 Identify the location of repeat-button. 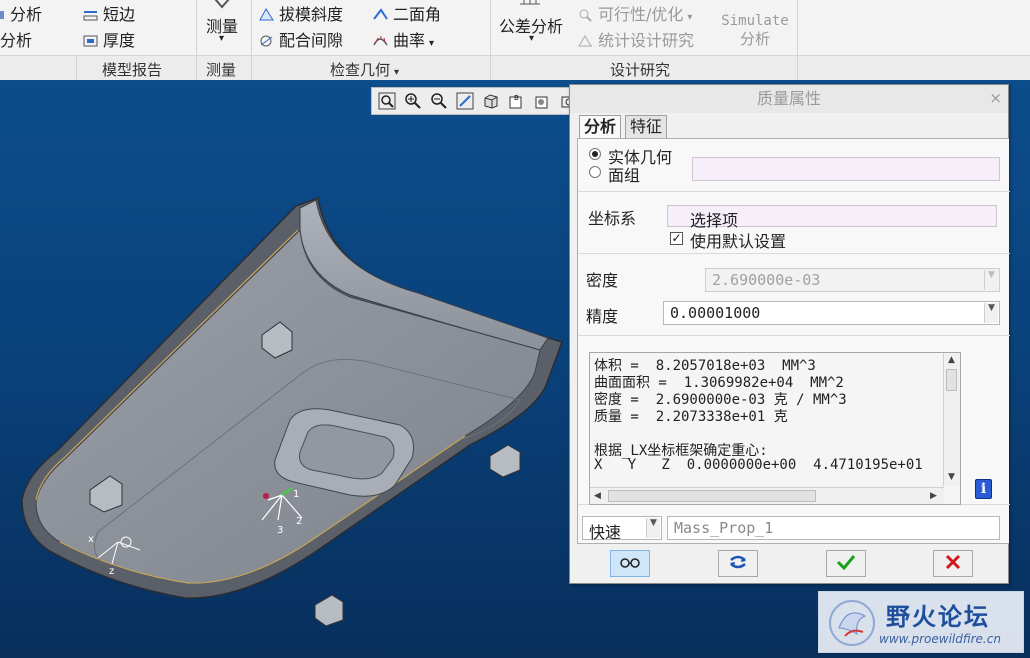
(738, 563).